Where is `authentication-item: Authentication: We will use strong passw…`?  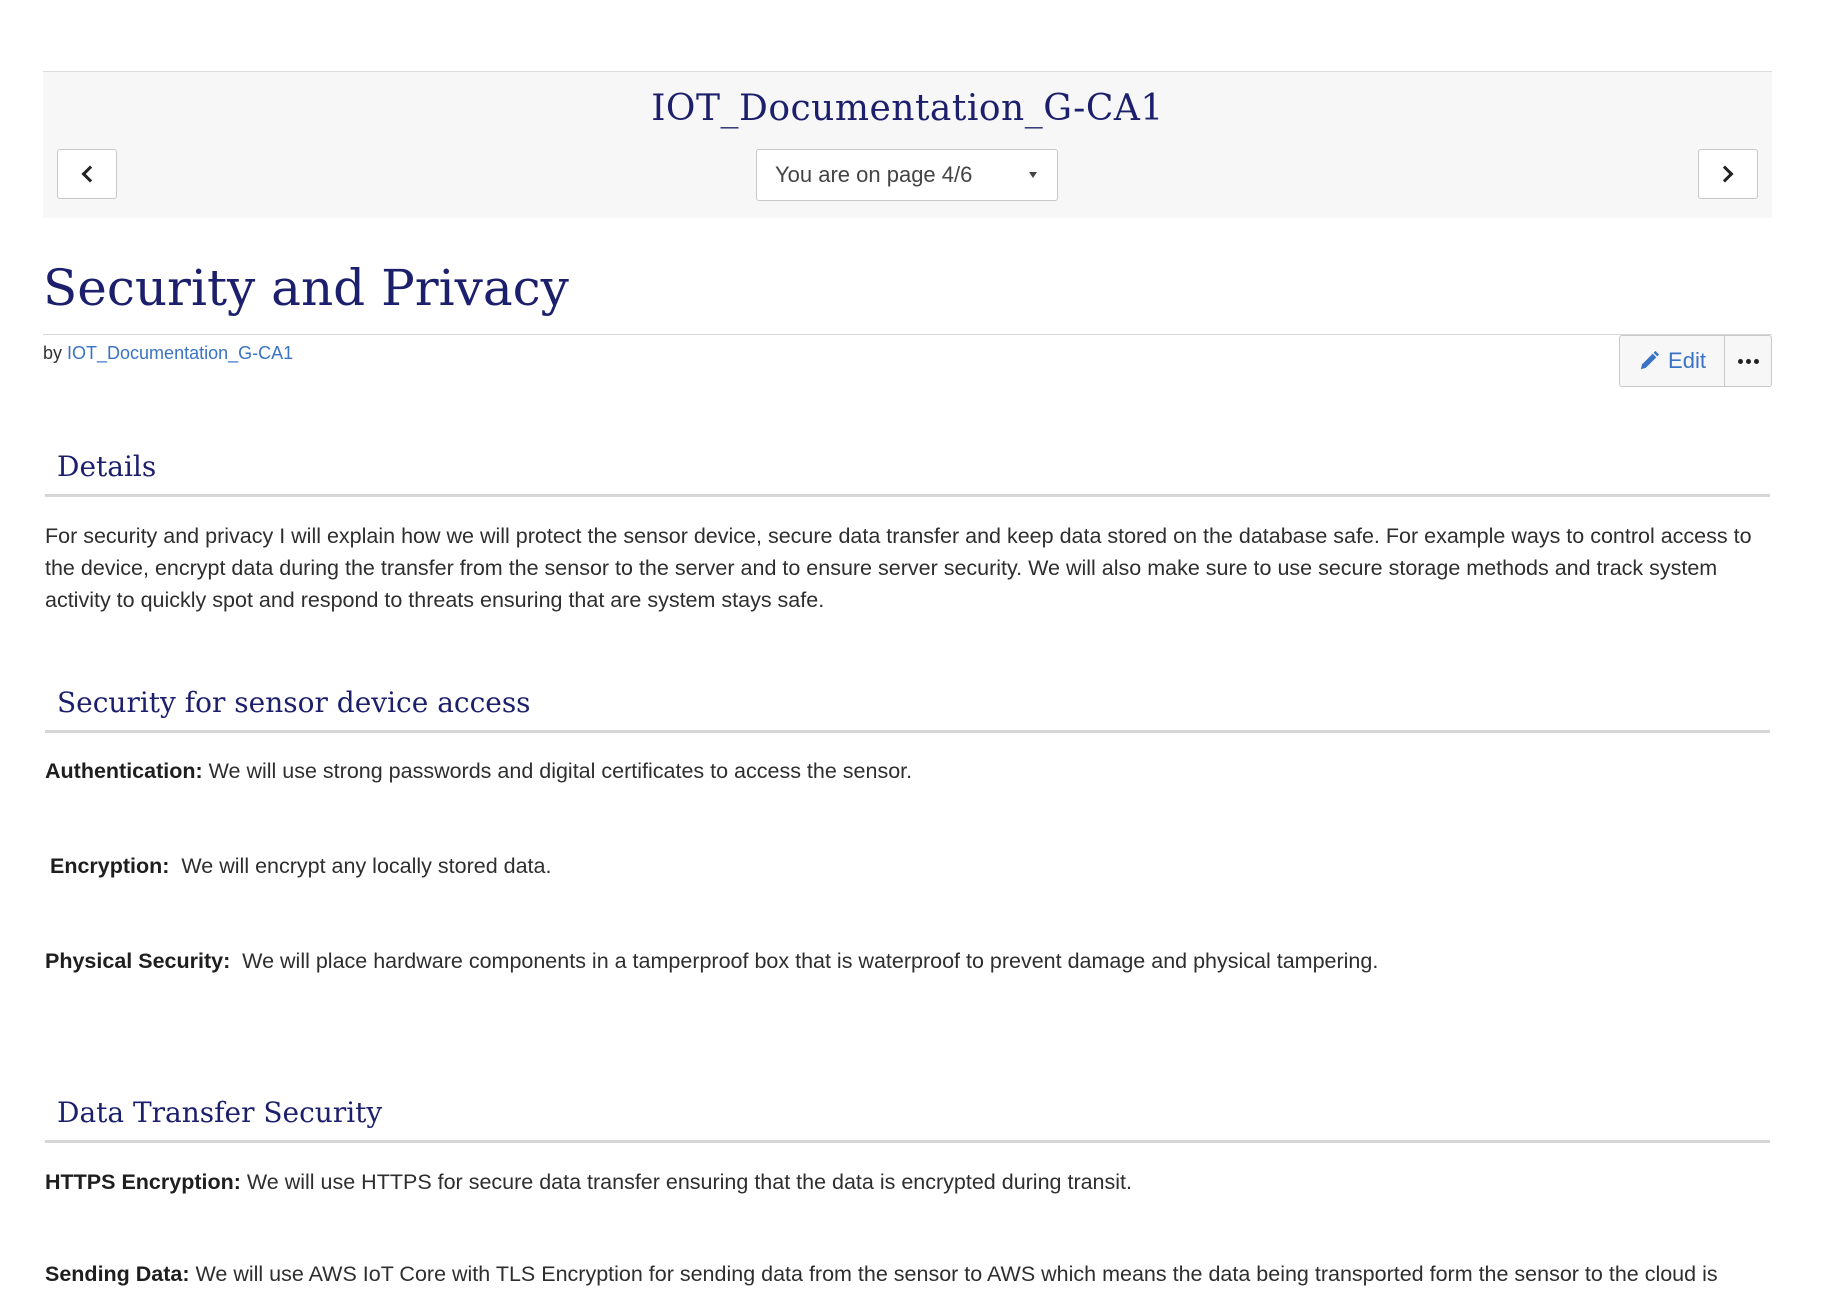
authentication-item: Authentication: We will use strong passw… is located at coordinates (908, 771).